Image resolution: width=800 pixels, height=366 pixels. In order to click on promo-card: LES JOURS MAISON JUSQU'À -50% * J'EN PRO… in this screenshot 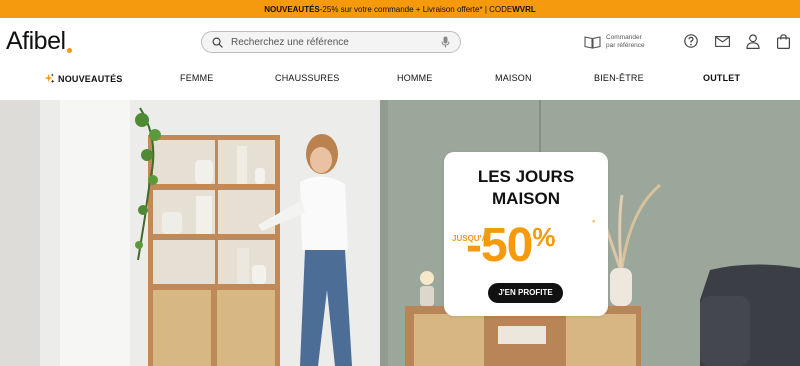, I will do `click(526, 234)`.